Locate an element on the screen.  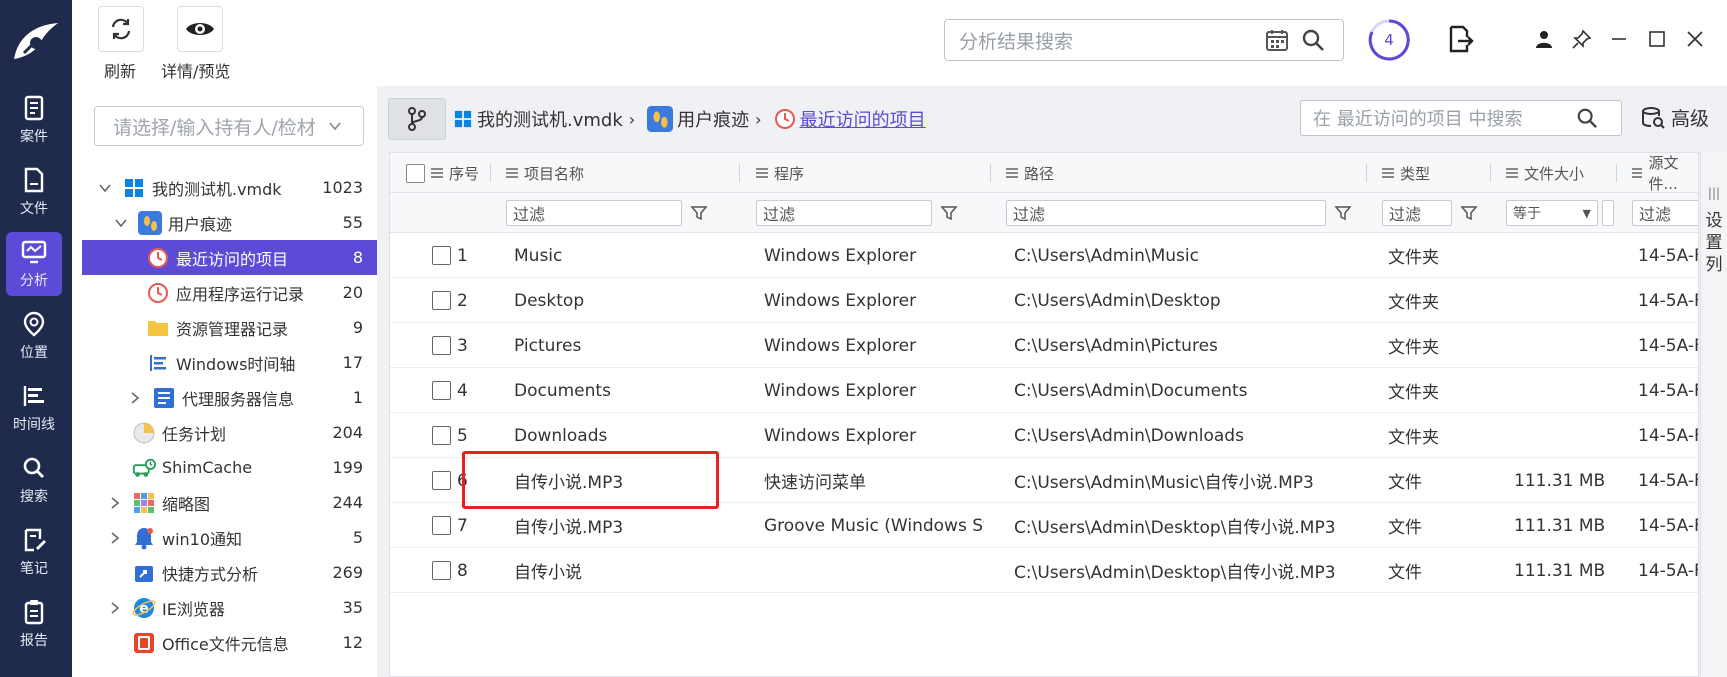
tree-item-win10-notifications: win10通知 5 is located at coordinates (229, 537).